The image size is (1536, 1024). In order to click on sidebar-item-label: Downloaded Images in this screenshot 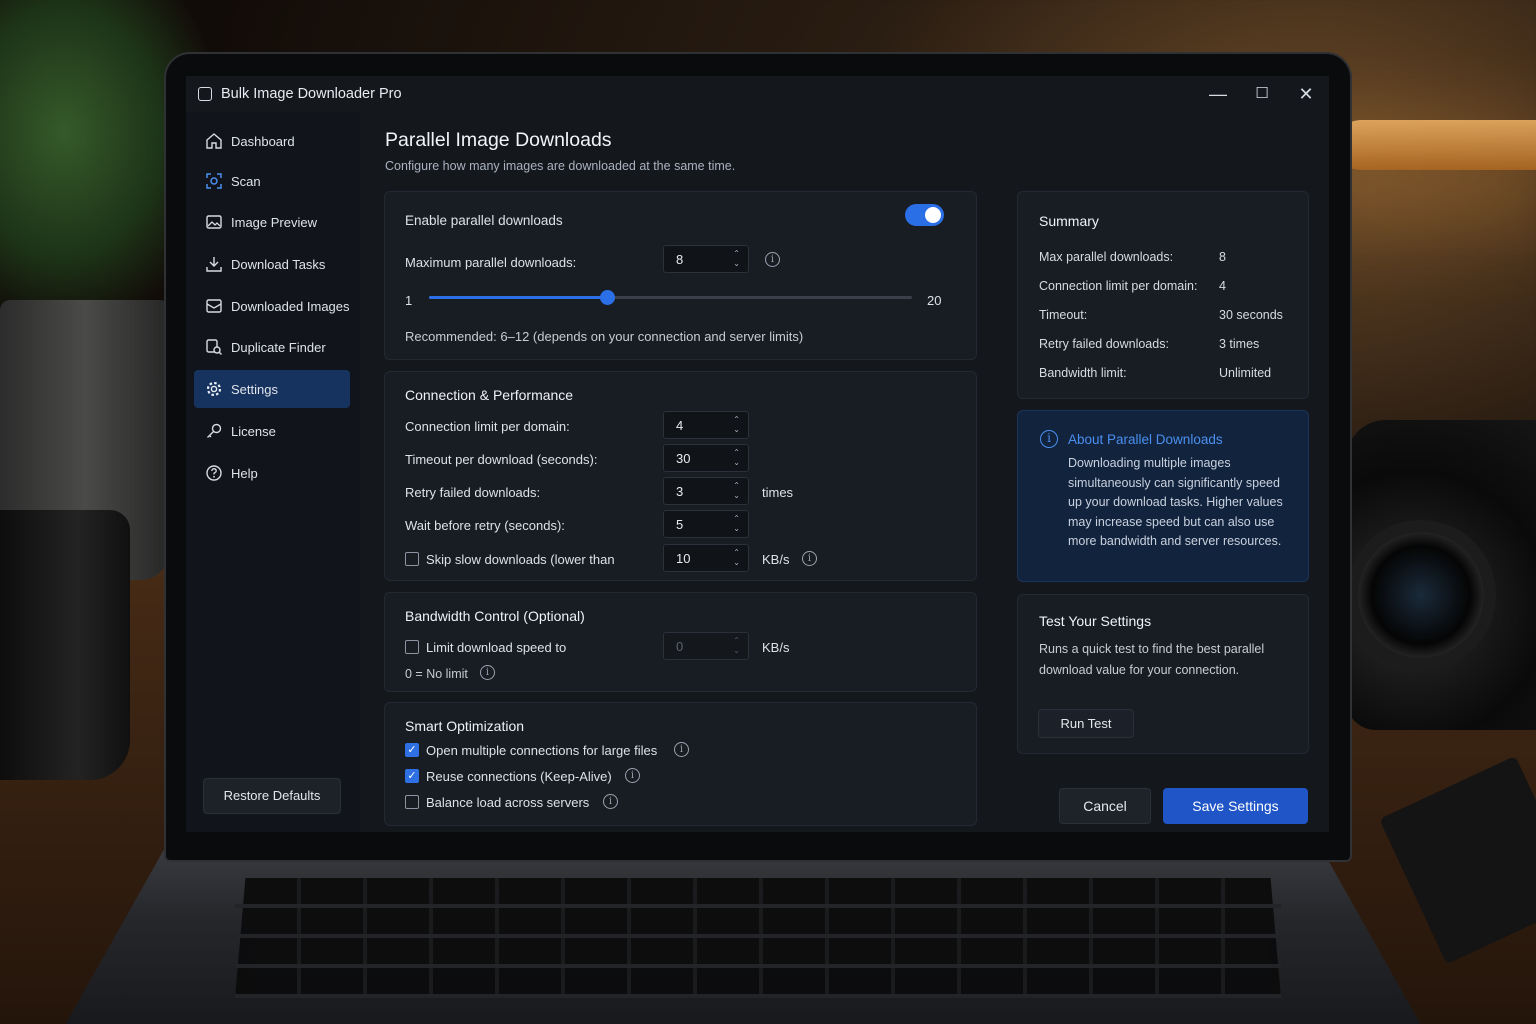, I will do `click(290, 306)`.